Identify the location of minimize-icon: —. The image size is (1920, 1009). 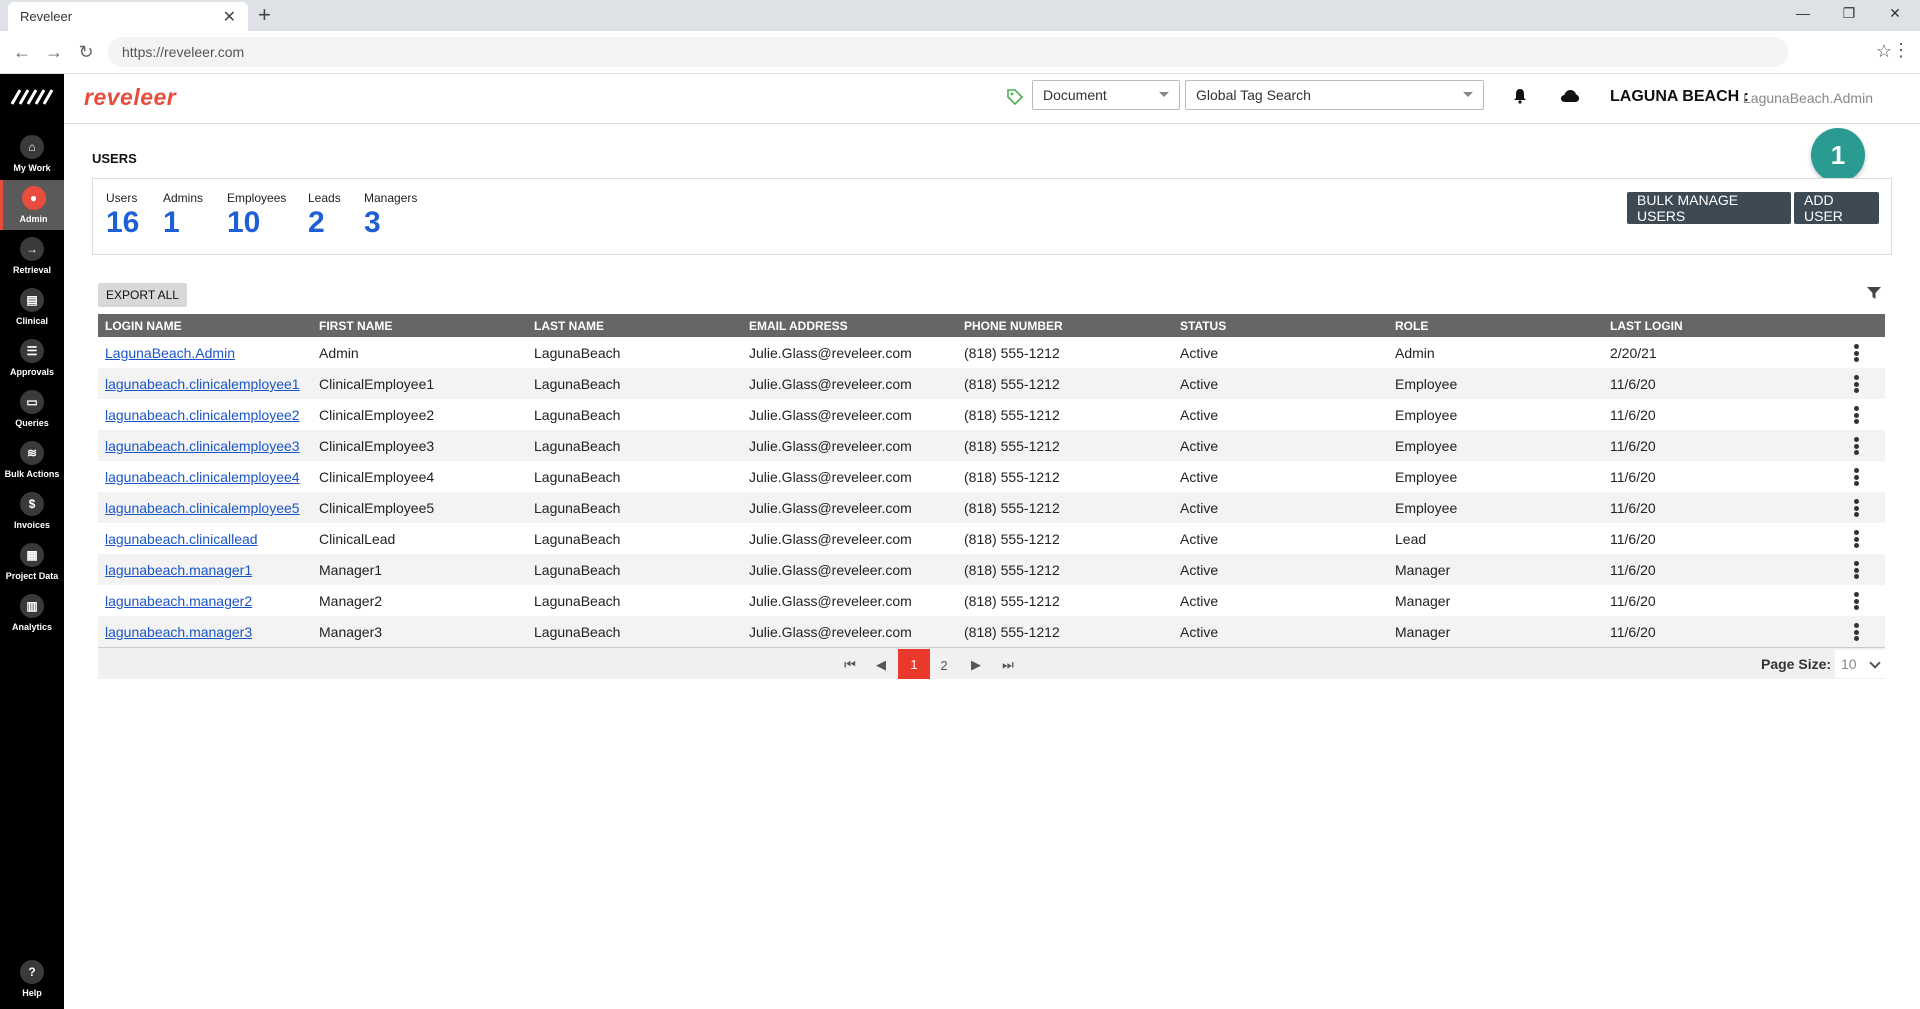
(1803, 13).